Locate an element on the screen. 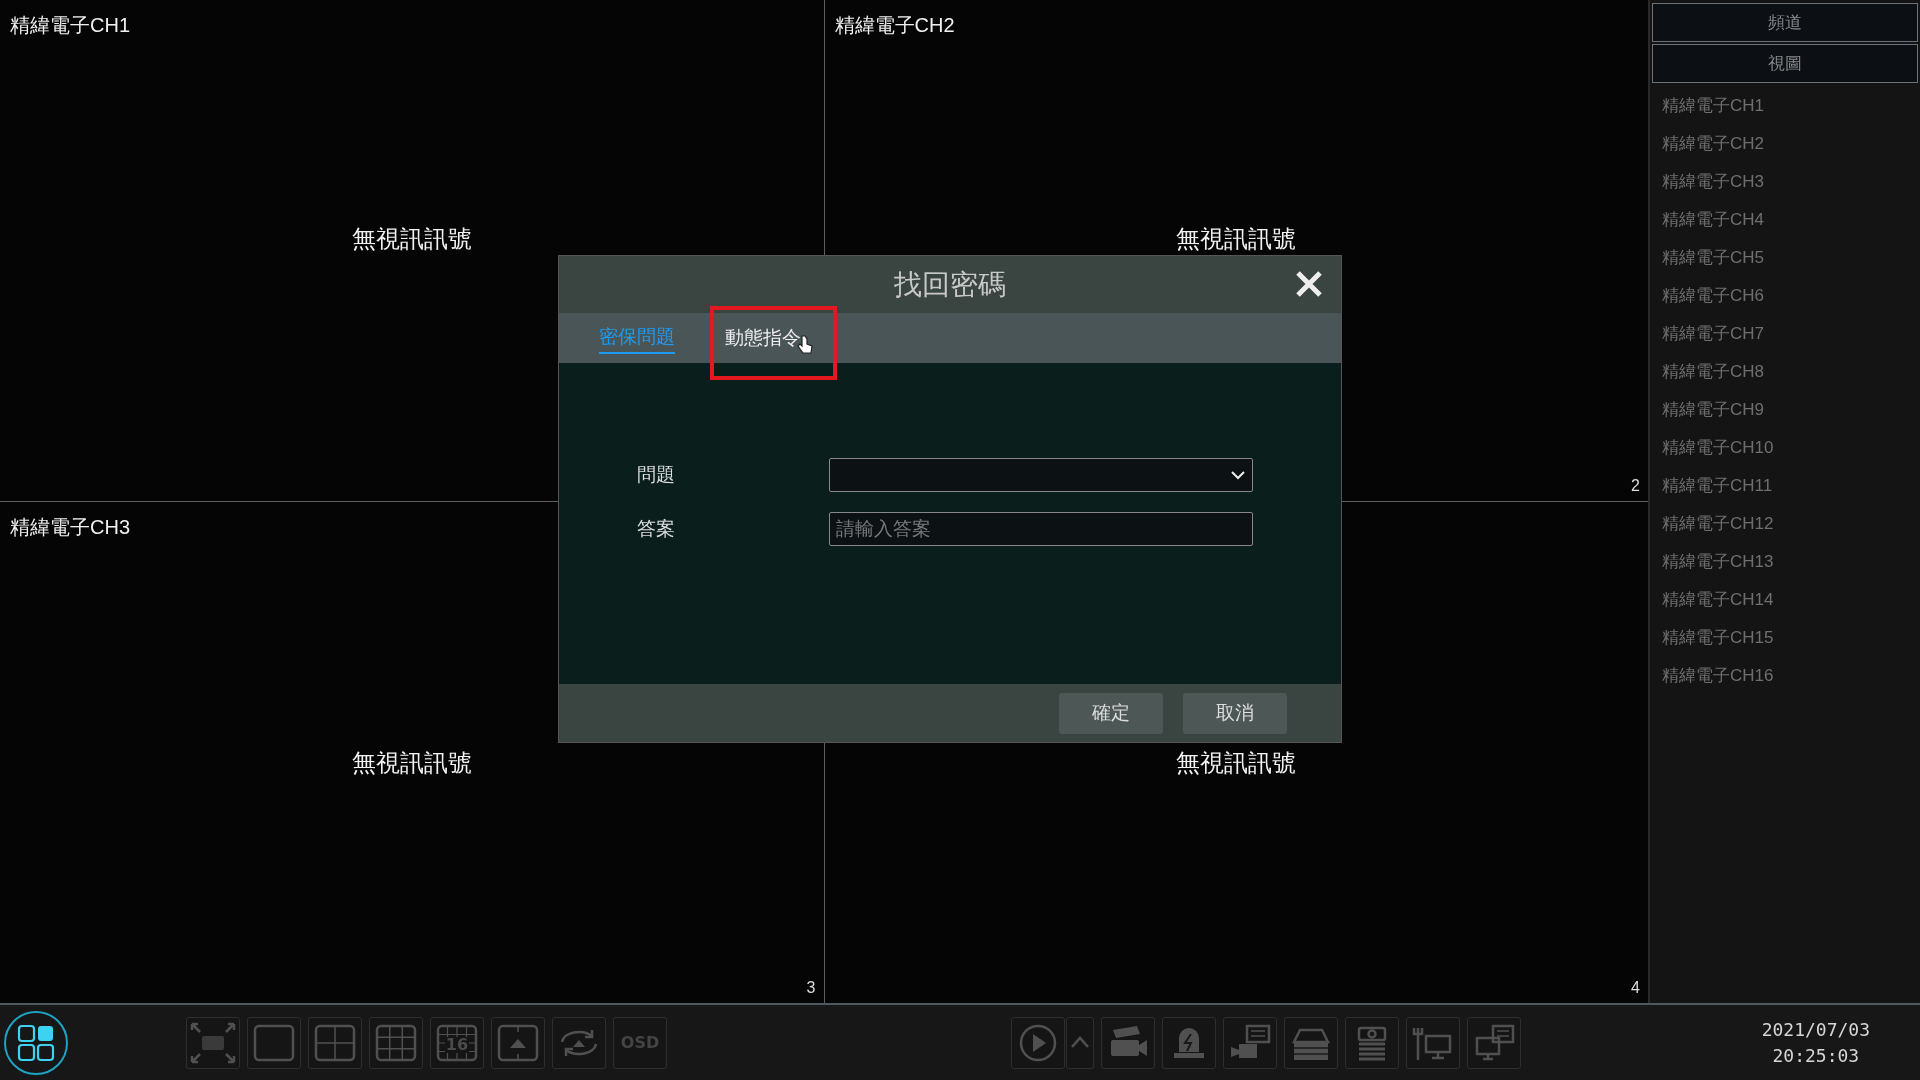  channel-item: 精緯電子CH3 is located at coordinates (1713, 181).